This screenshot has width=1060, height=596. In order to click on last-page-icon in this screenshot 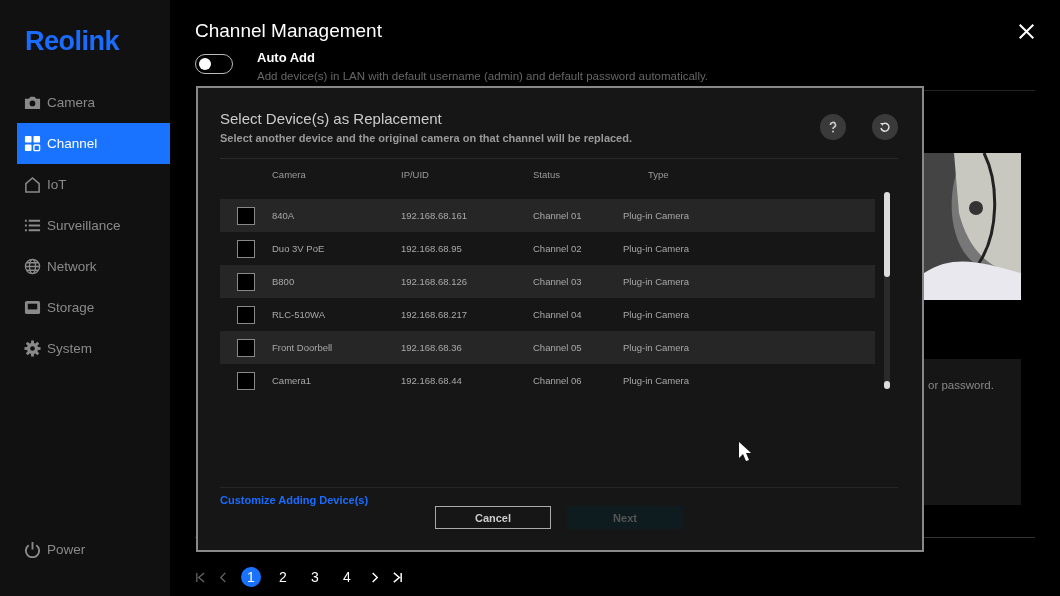, I will do `click(397, 577)`.